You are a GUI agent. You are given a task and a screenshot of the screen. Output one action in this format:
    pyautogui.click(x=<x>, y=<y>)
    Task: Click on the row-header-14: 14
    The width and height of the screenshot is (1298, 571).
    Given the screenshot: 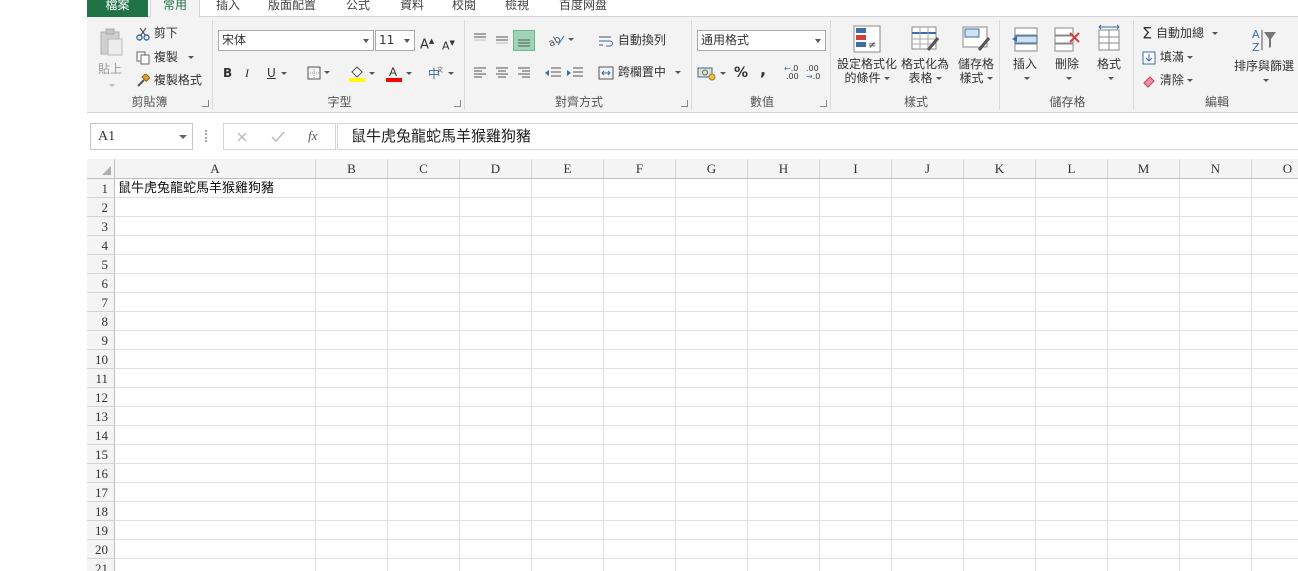 What is the action you would take?
    pyautogui.click(x=101, y=435)
    